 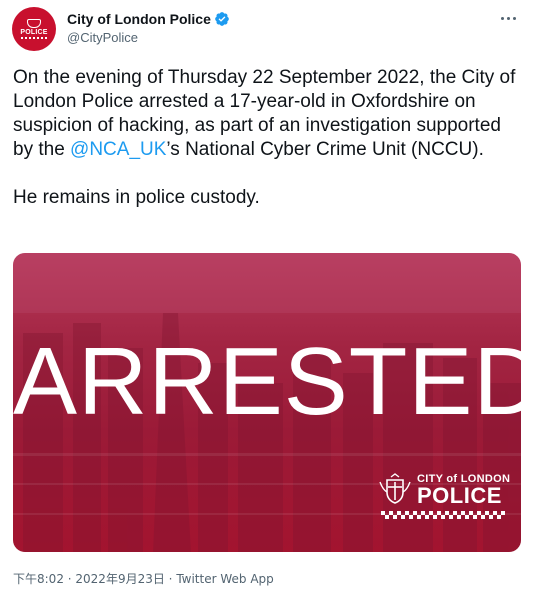 What do you see at coordinates (222, 19) in the screenshot?
I see `verified-badge-icon` at bounding box center [222, 19].